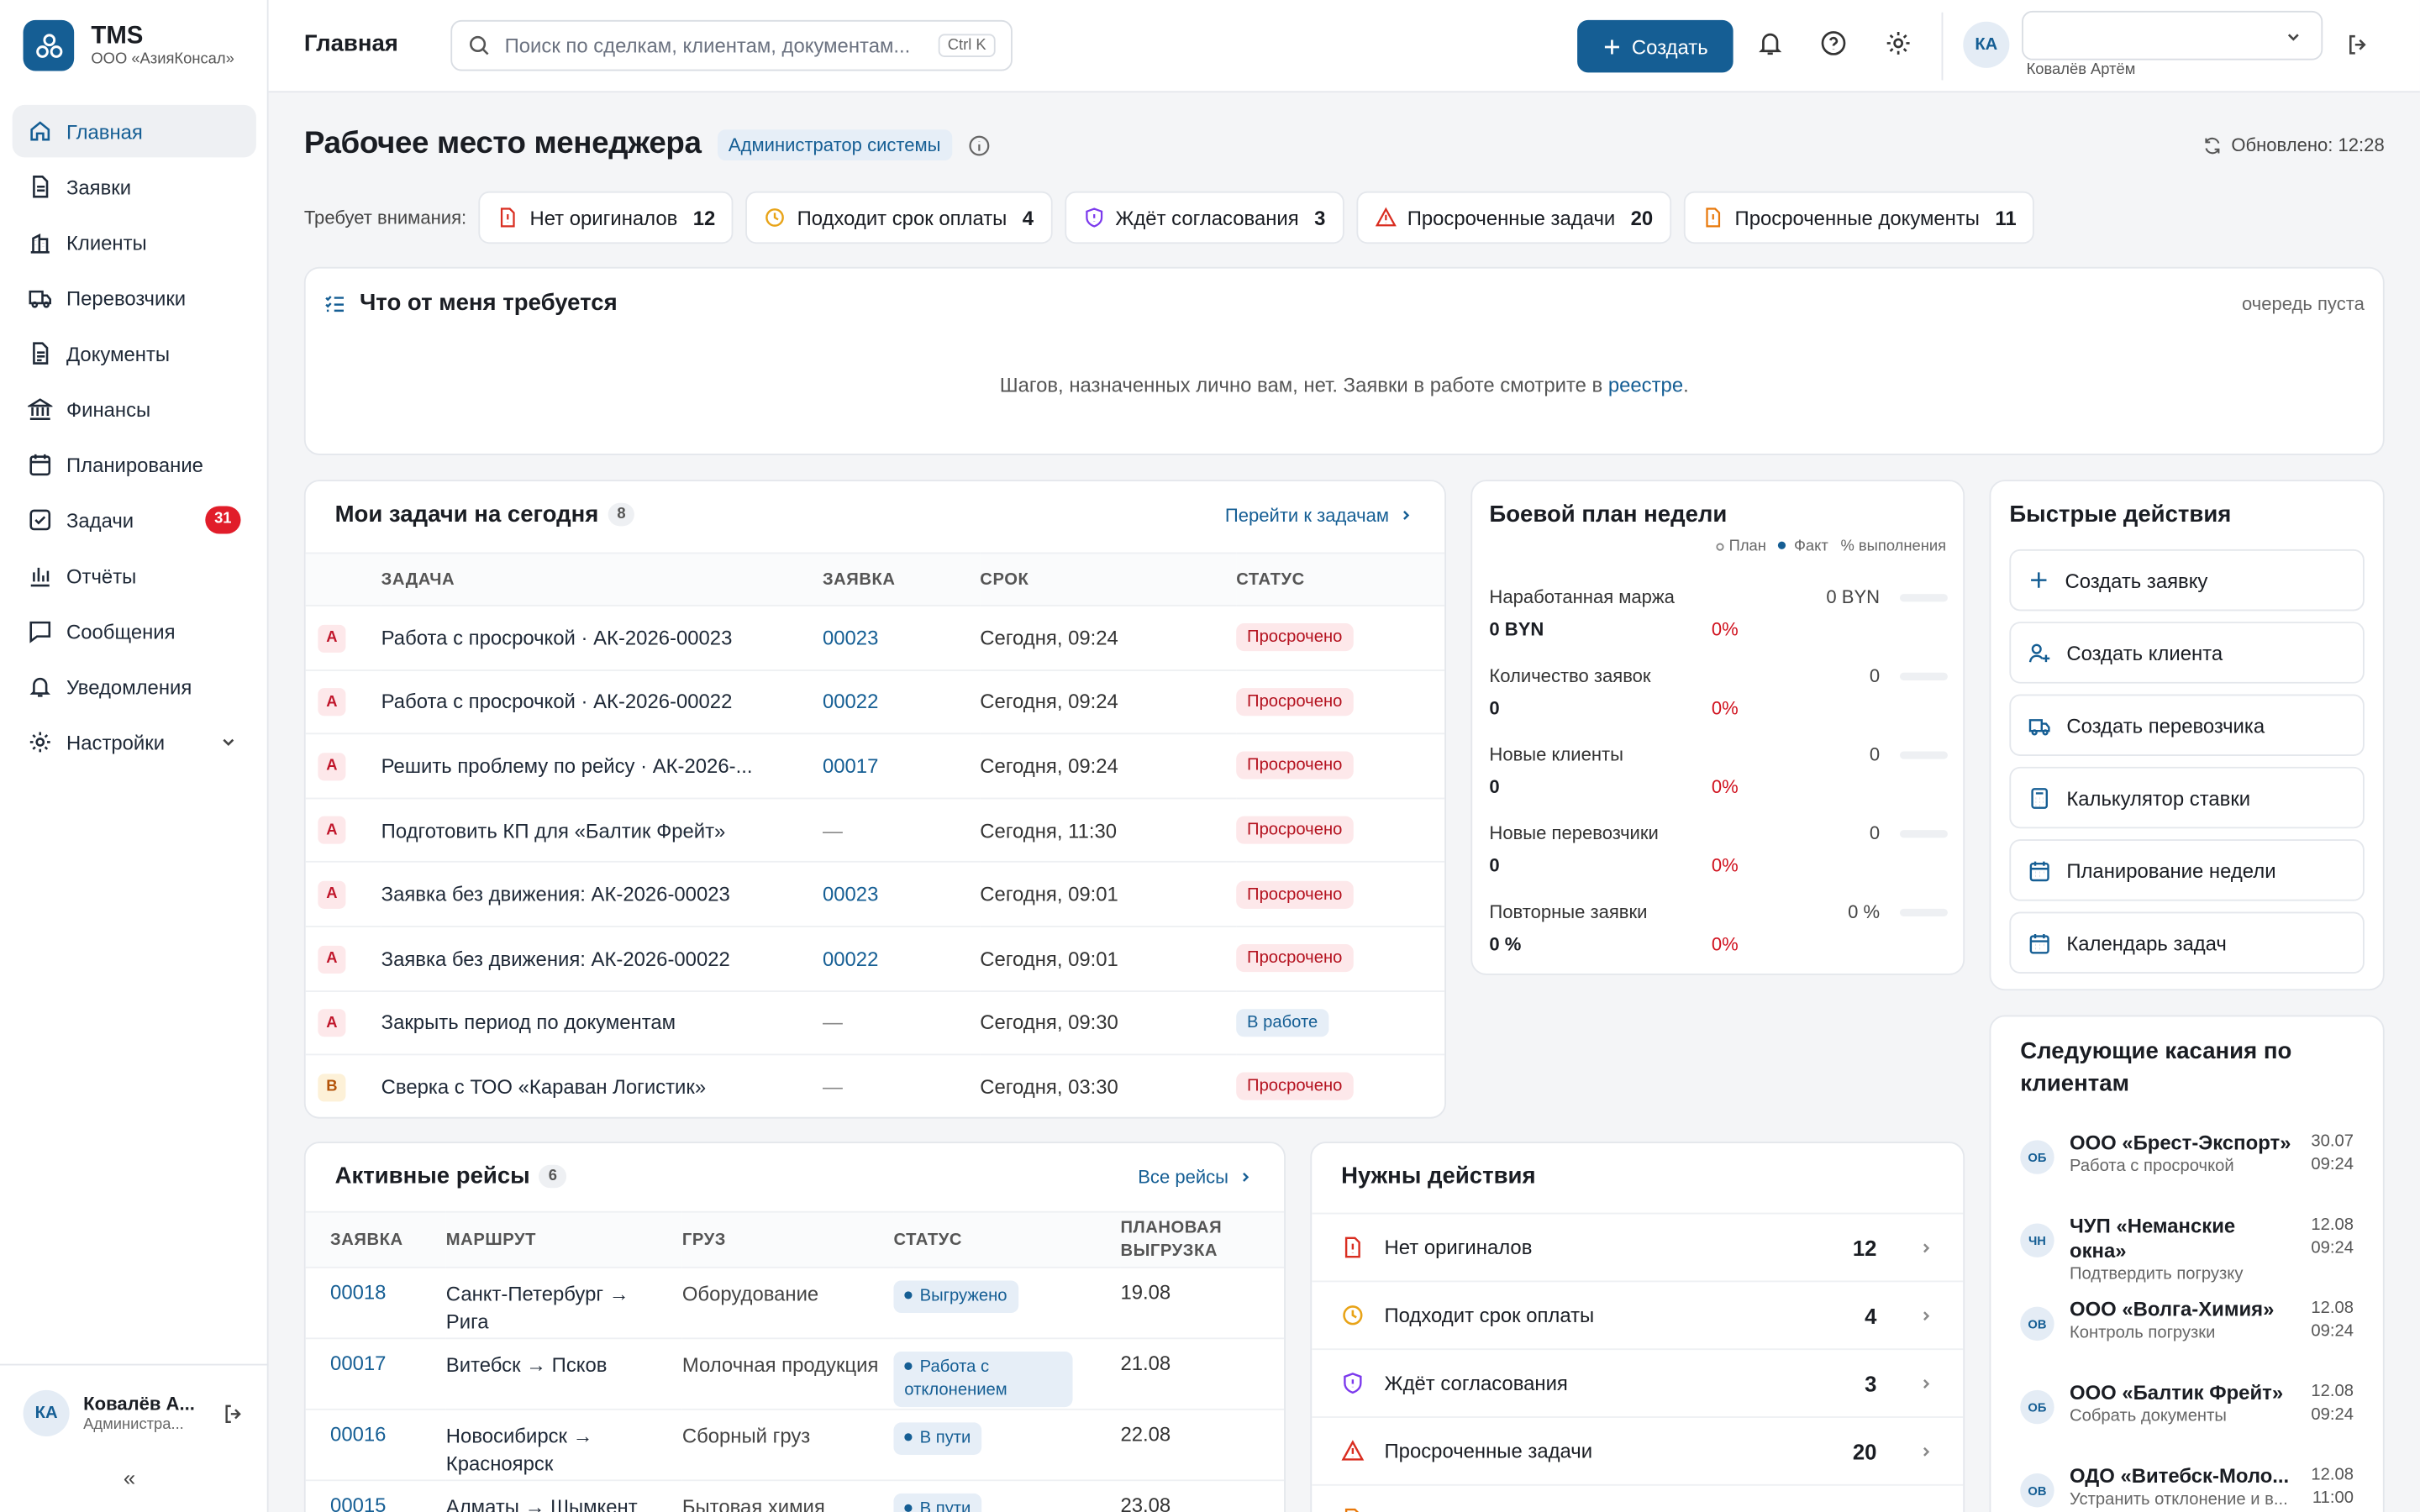 This screenshot has width=2420, height=1512. What do you see at coordinates (1638, 1450) in the screenshot?
I see `needs-action-row: Просроченные задачи 20` at bounding box center [1638, 1450].